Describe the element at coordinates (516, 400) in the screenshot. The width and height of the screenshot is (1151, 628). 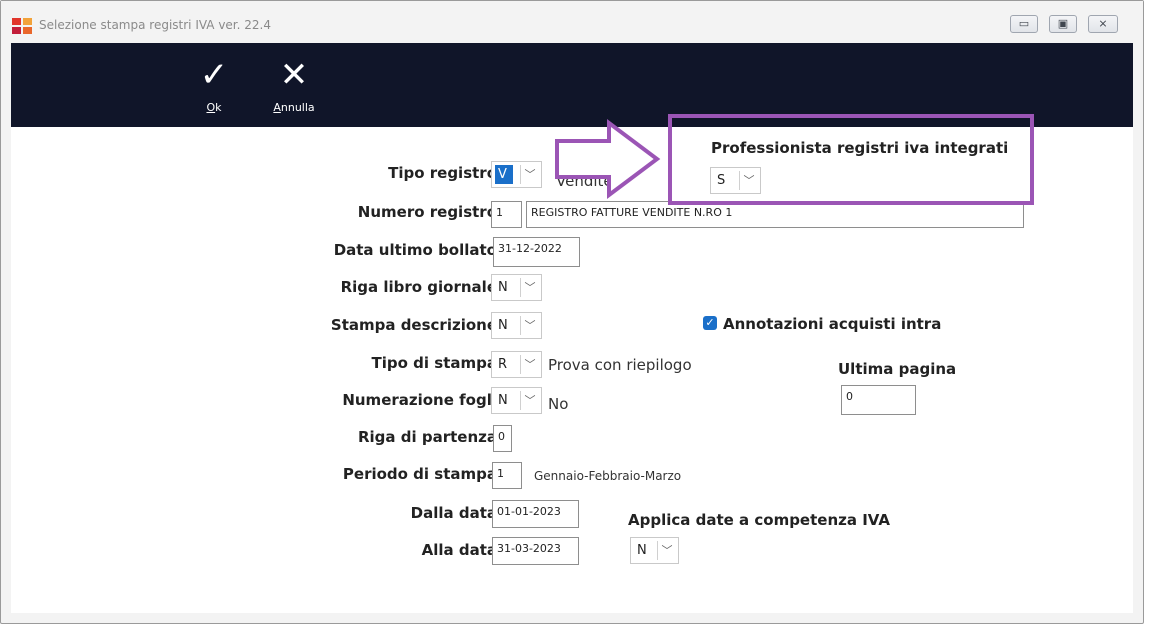
I see `numerazione-fogli-select: N ﹀` at that location.